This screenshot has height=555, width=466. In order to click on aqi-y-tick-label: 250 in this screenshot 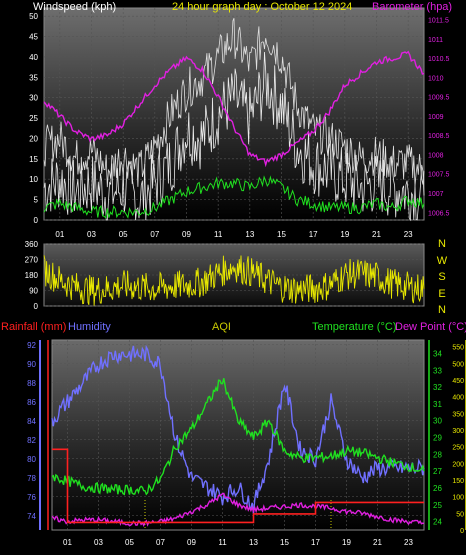, I will do `click(458, 448)`.